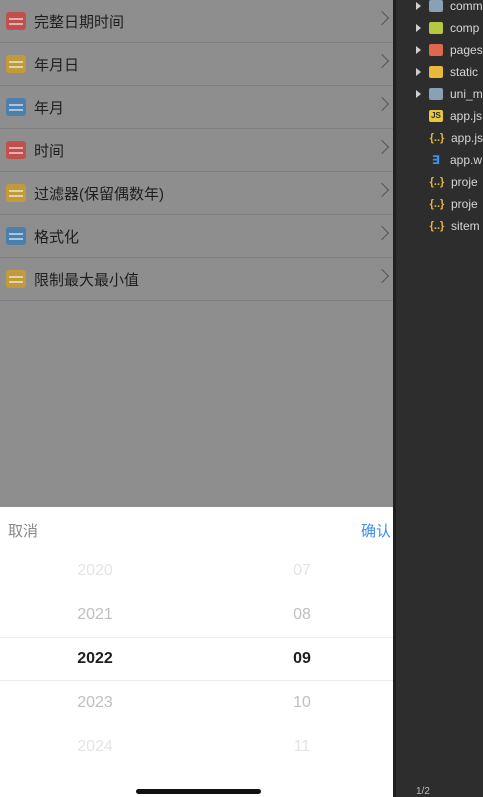 This screenshot has height=797, width=483. Describe the element at coordinates (95, 747) in the screenshot. I see `year-option: 2024` at that location.